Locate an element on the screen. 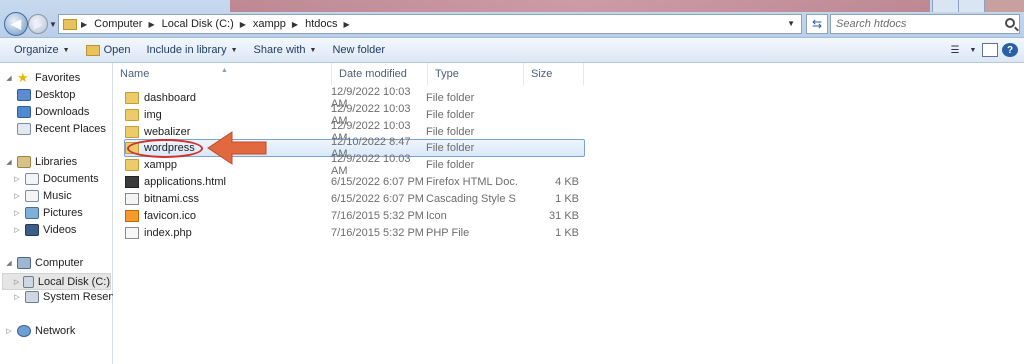  nav-favorites: ◢ ★ Favorites is located at coordinates (42, 77).